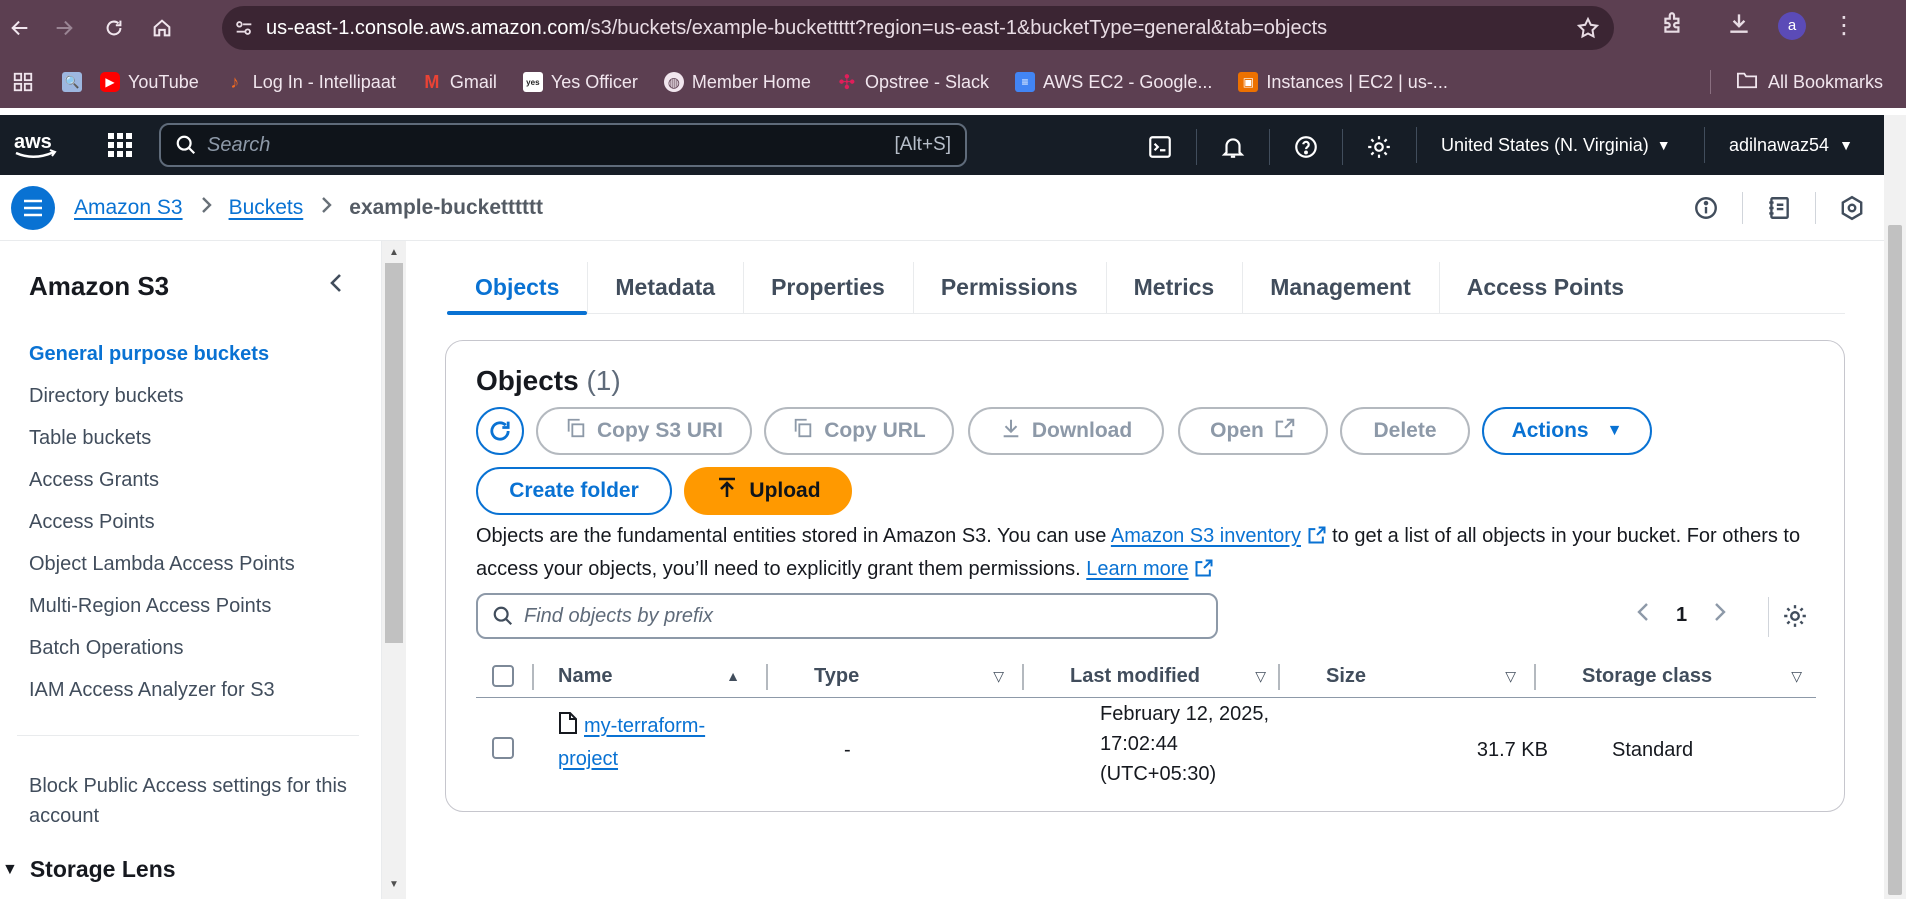 The image size is (1906, 899). What do you see at coordinates (1792, 25) in the screenshot?
I see `profile-avatar: a` at bounding box center [1792, 25].